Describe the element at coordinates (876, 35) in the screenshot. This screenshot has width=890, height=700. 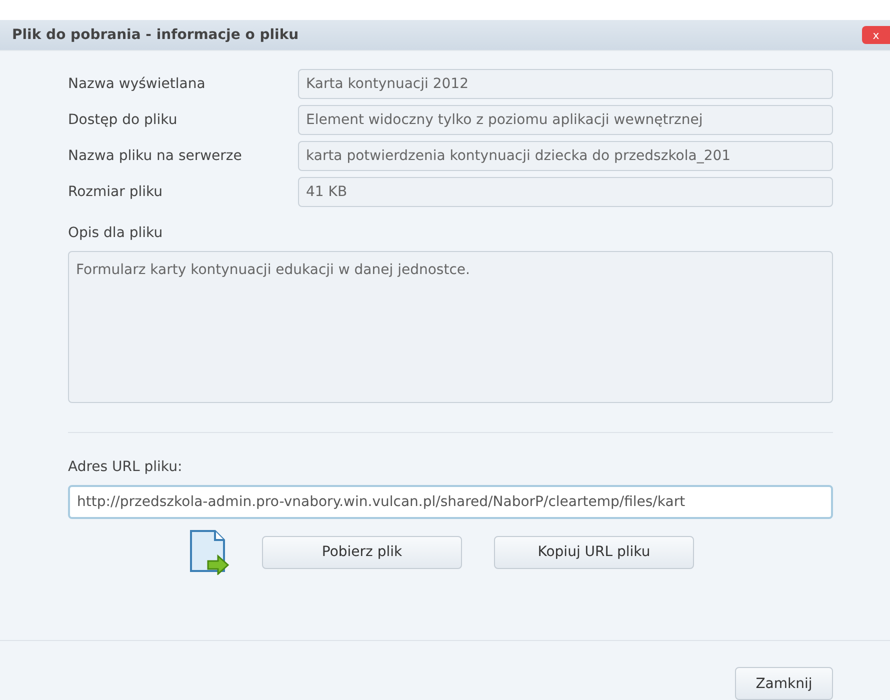
I see `close-button: x` at that location.